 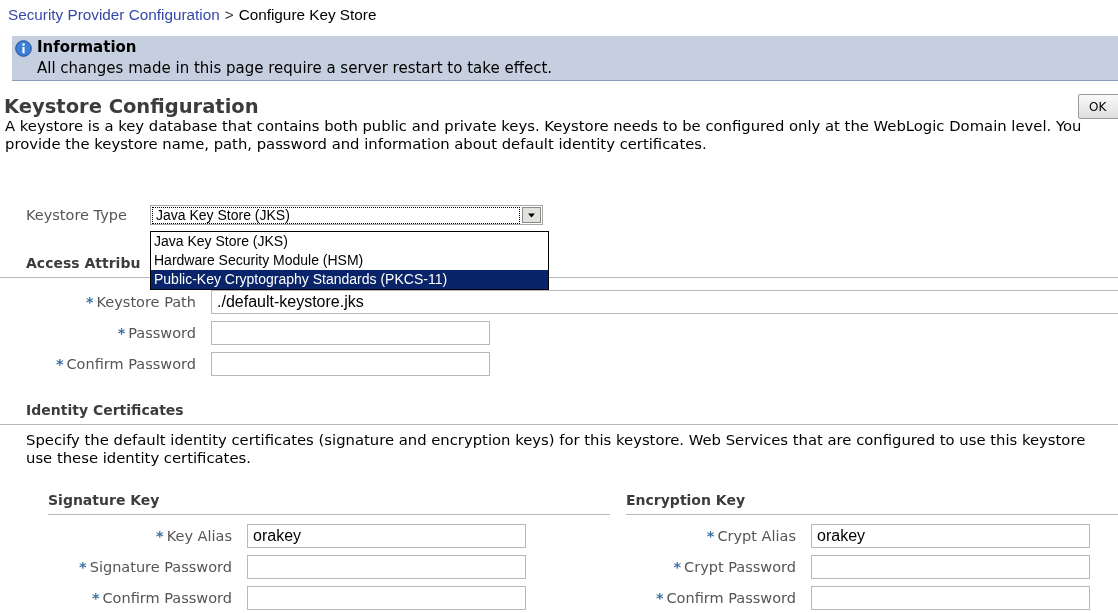 I want to click on page-heading: Keystore Configuration, so click(x=131, y=107).